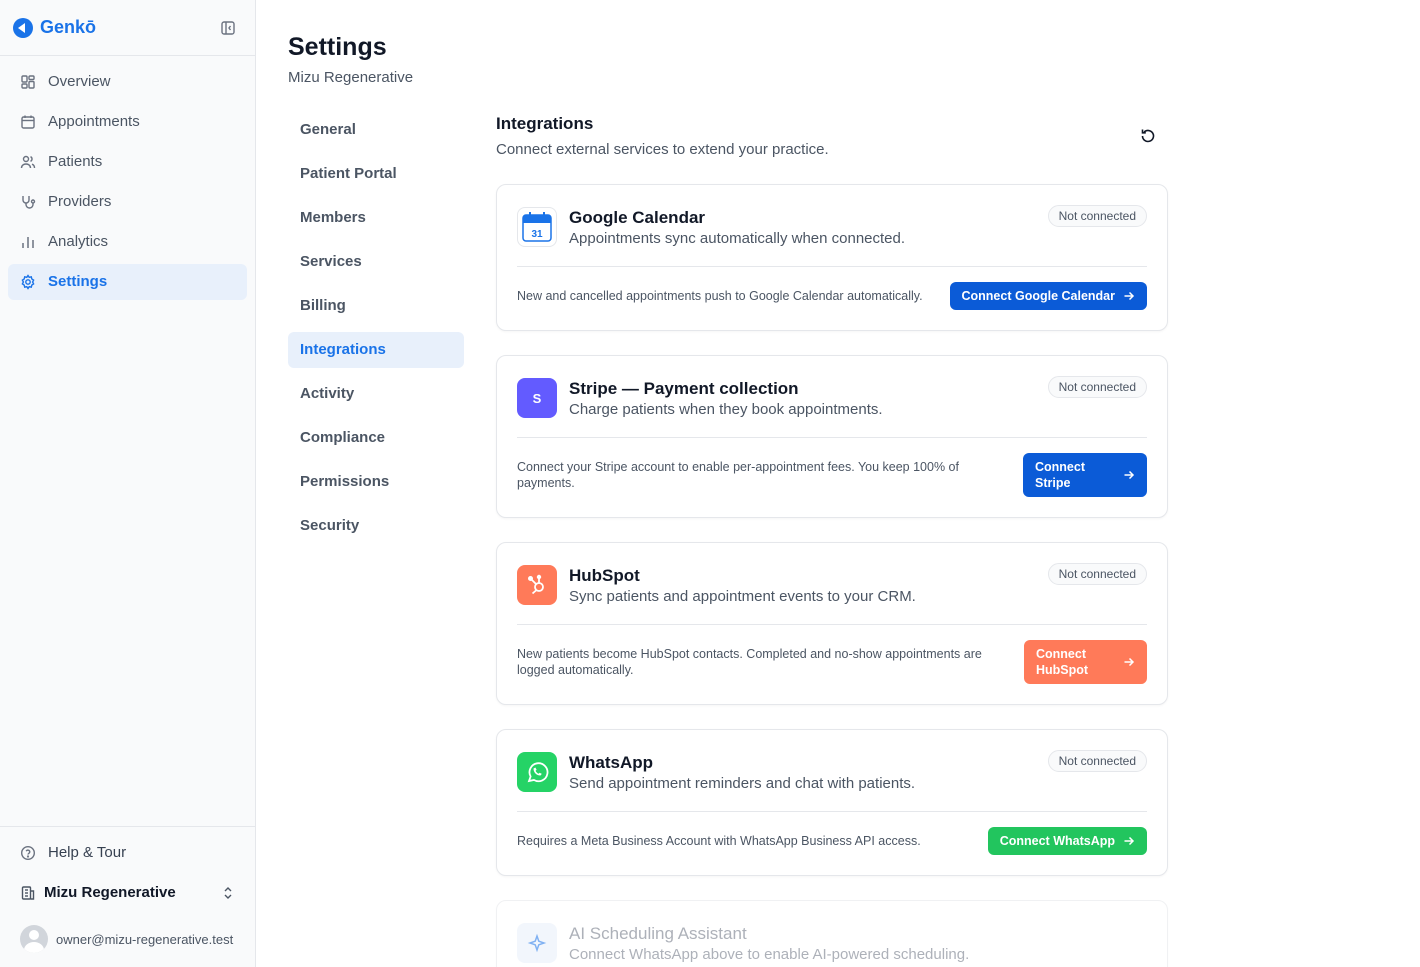 This screenshot has height=967, width=1420. What do you see at coordinates (537, 943) in the screenshot?
I see `sparkle-icon` at bounding box center [537, 943].